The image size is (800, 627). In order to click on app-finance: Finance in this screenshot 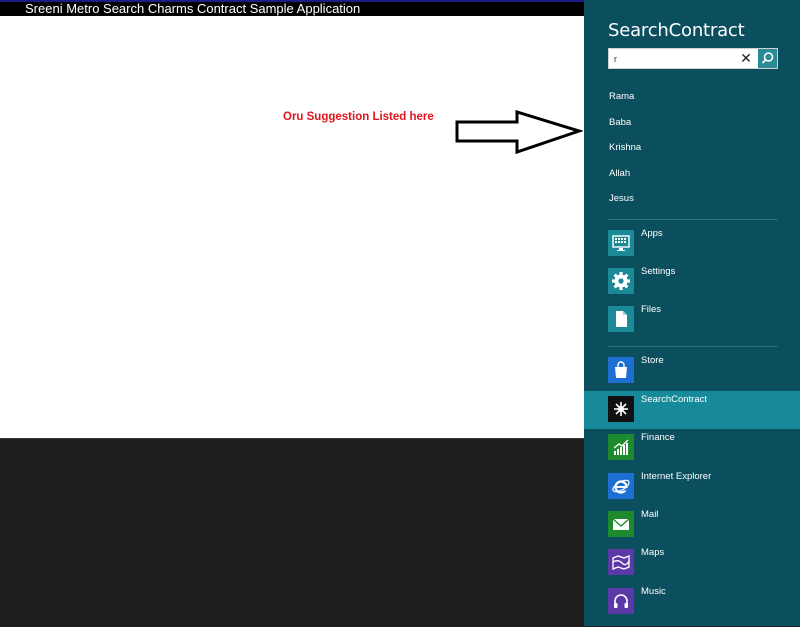, I will do `click(692, 448)`.